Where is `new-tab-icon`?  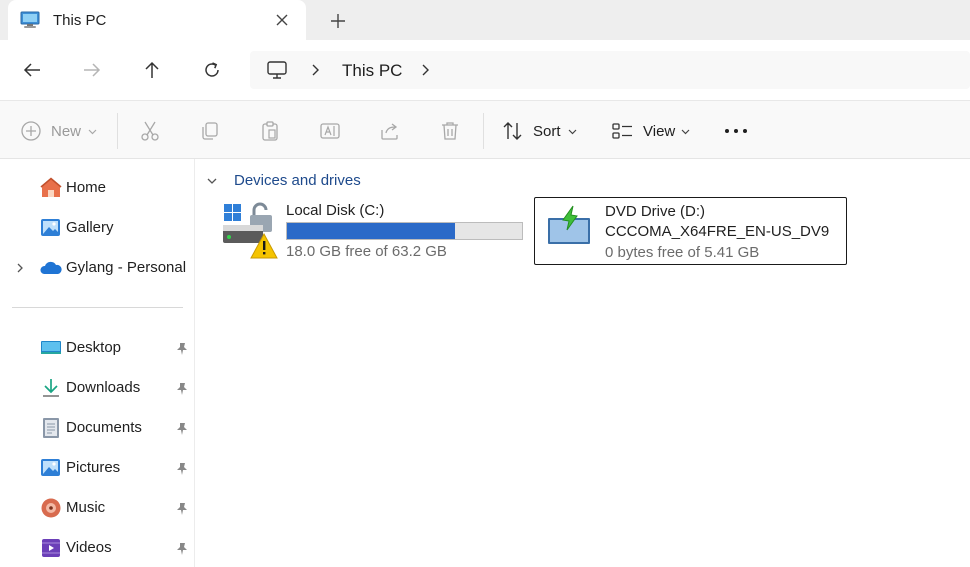
new-tab-icon is located at coordinates (338, 21).